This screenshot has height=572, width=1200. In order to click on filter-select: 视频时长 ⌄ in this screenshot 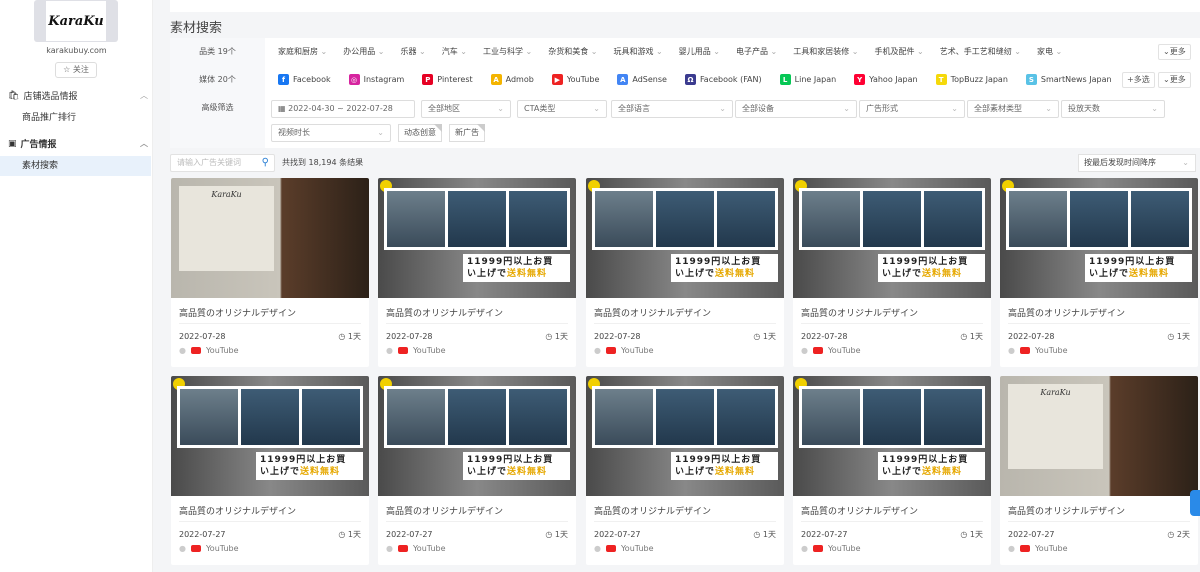, I will do `click(331, 133)`.